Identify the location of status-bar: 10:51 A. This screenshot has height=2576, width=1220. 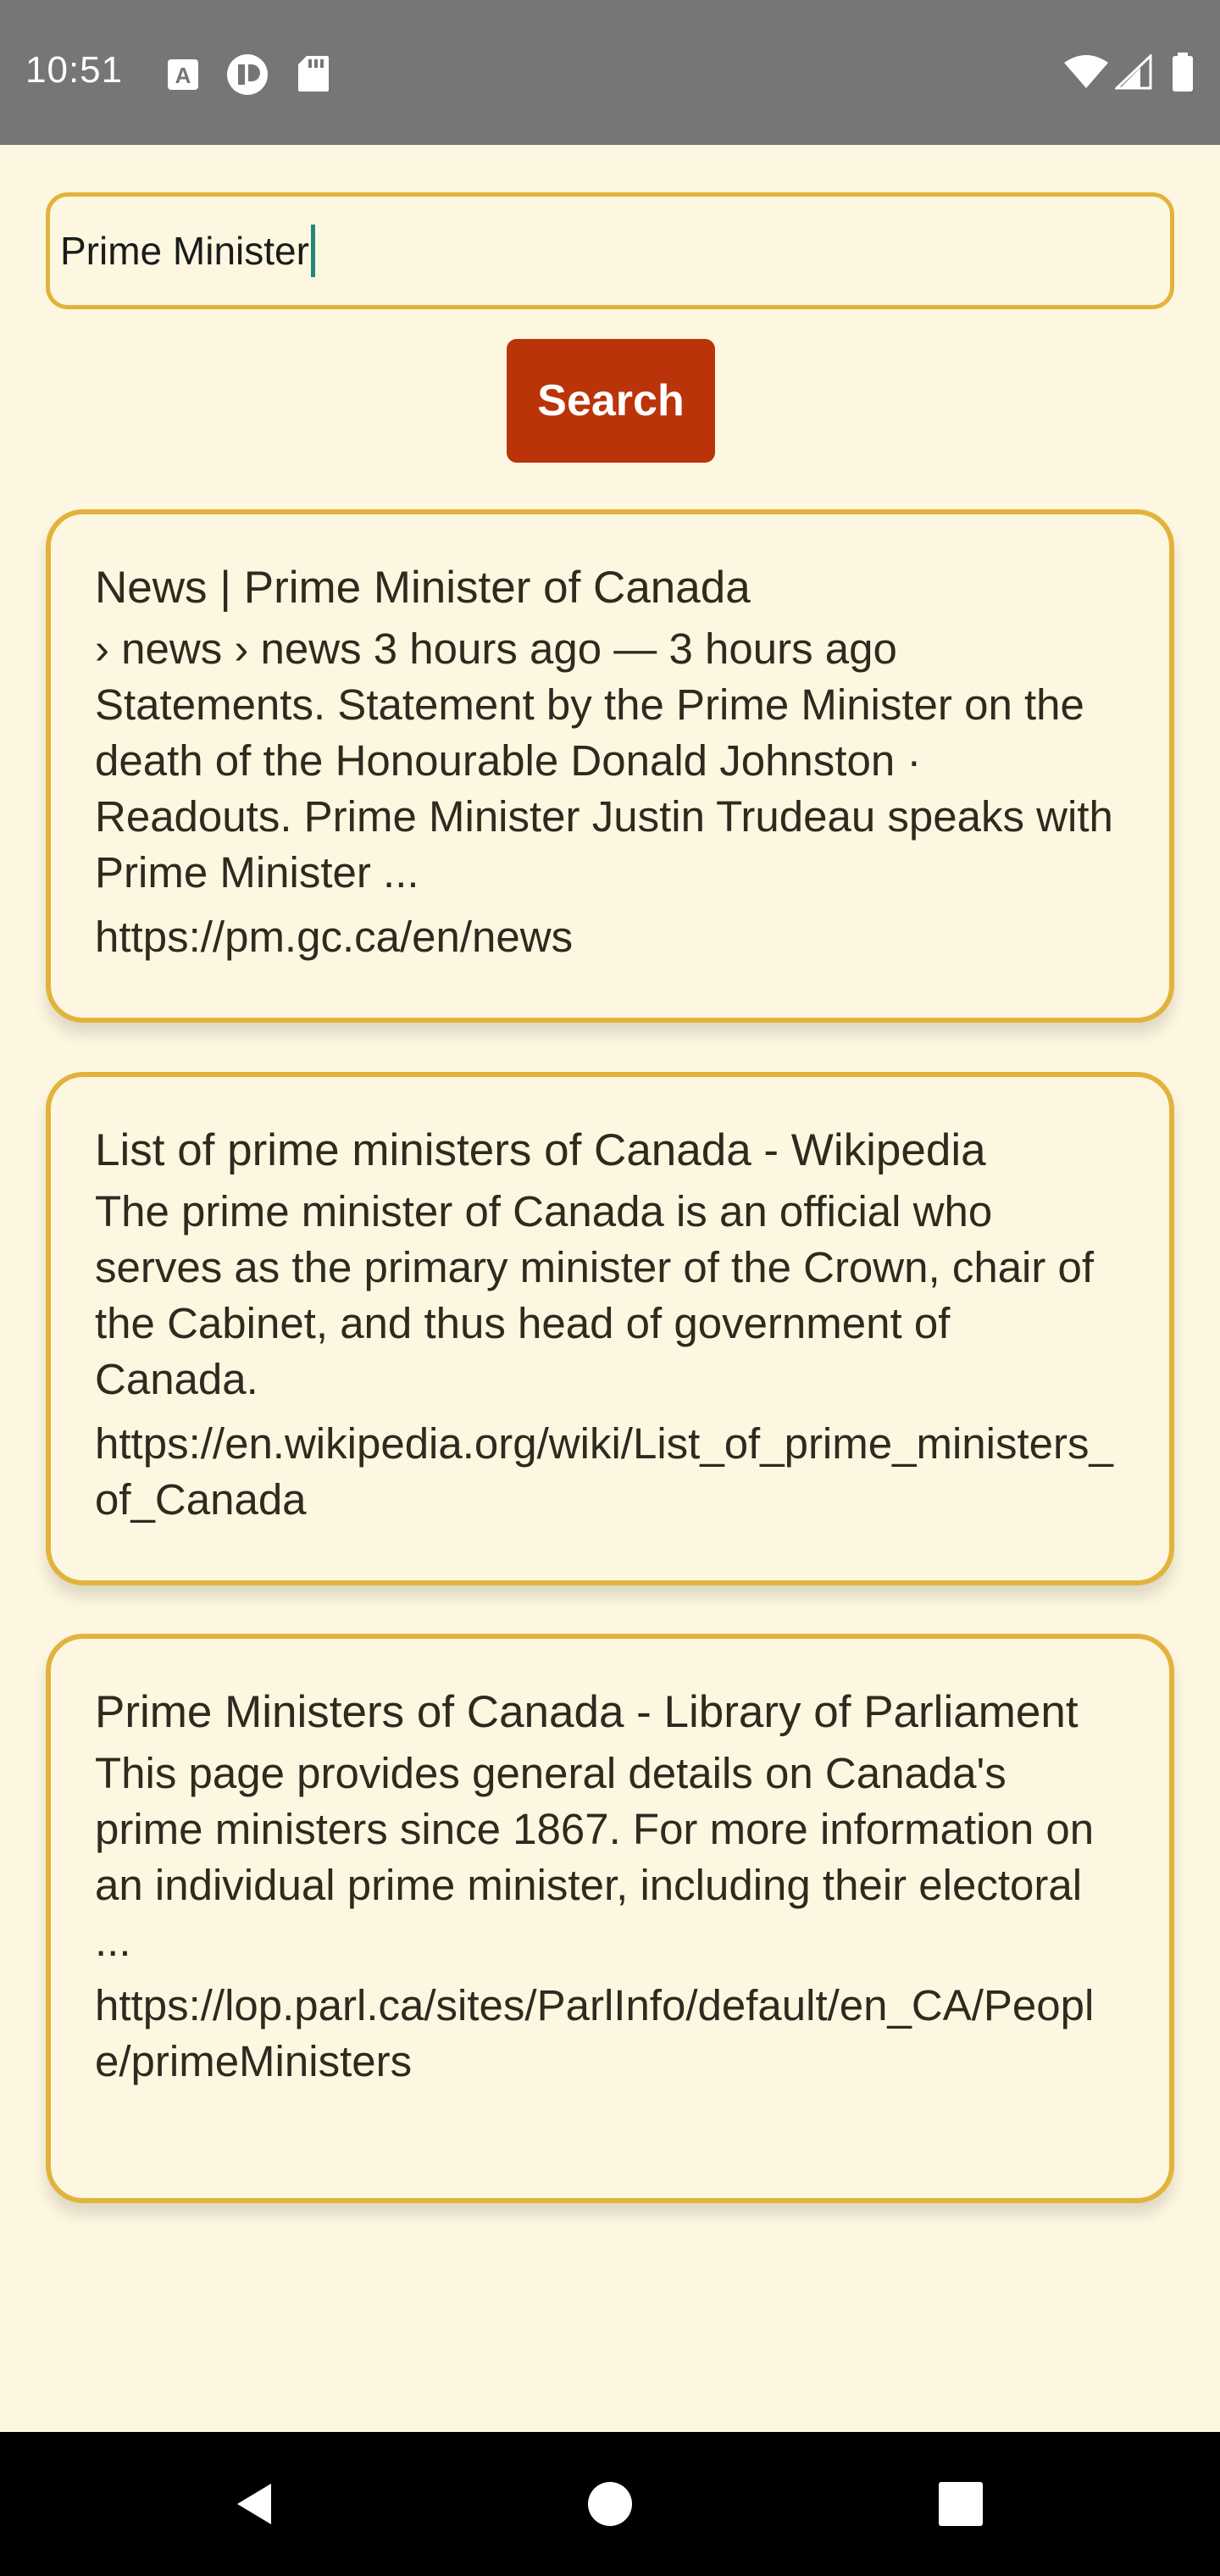
(610, 72).